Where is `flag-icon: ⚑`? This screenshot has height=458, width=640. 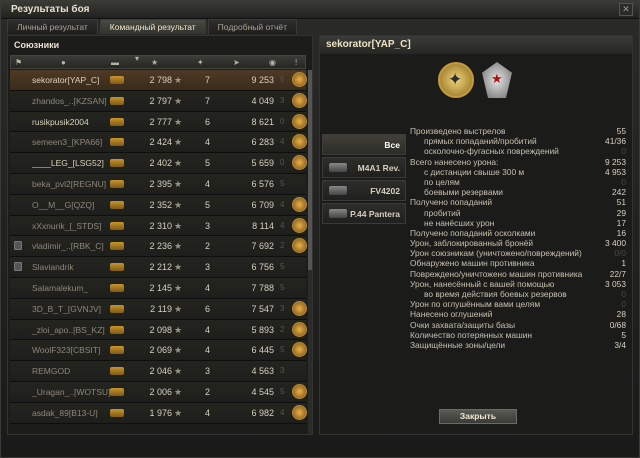
flag-icon: ⚑ is located at coordinates (18, 62).